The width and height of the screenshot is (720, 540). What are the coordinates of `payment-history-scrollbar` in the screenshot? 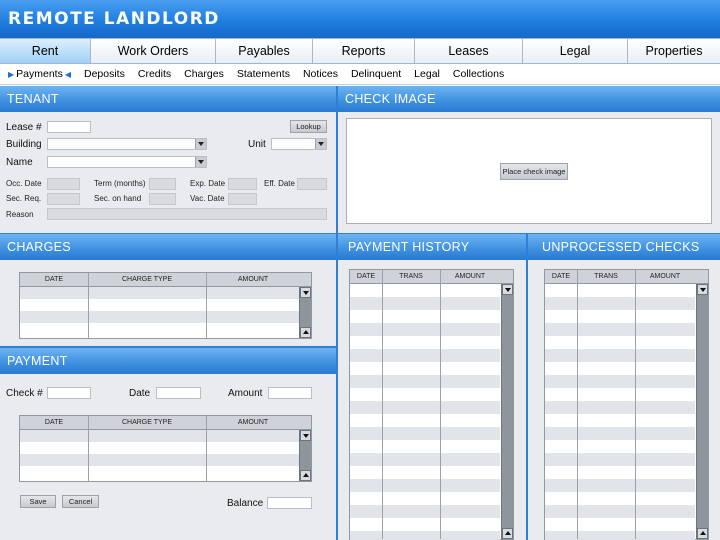 It's located at (507, 411).